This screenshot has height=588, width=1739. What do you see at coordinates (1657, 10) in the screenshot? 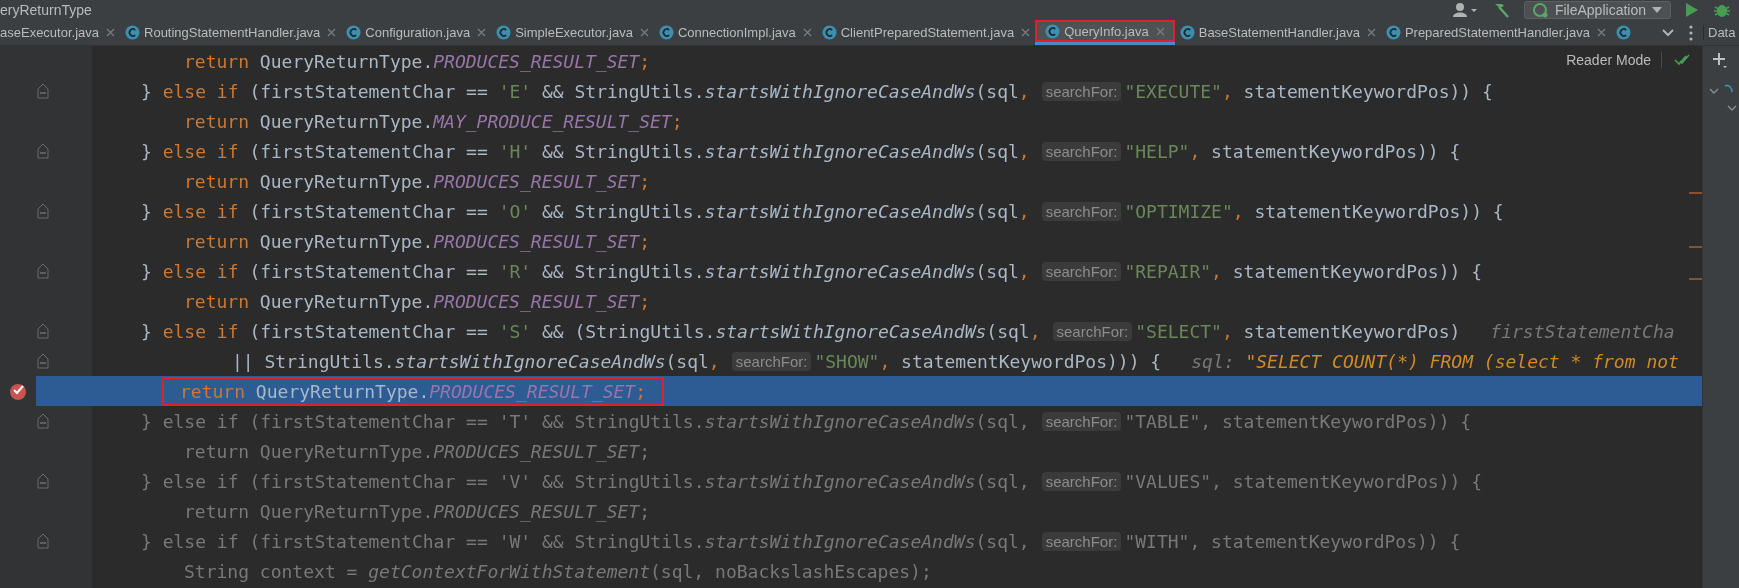
I see `caret-icon` at bounding box center [1657, 10].